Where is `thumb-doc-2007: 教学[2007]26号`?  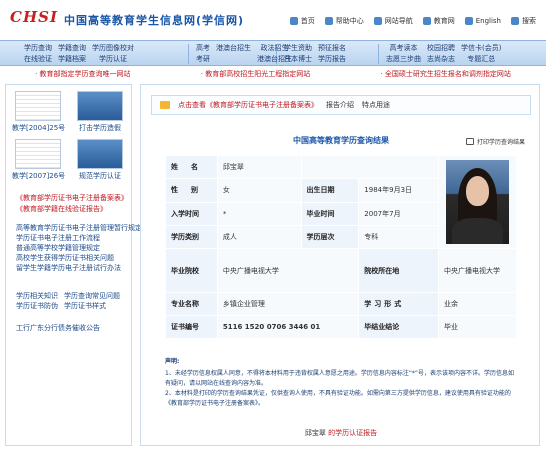 thumb-doc-2007: 教学[2007]26号 is located at coordinates (38, 160).